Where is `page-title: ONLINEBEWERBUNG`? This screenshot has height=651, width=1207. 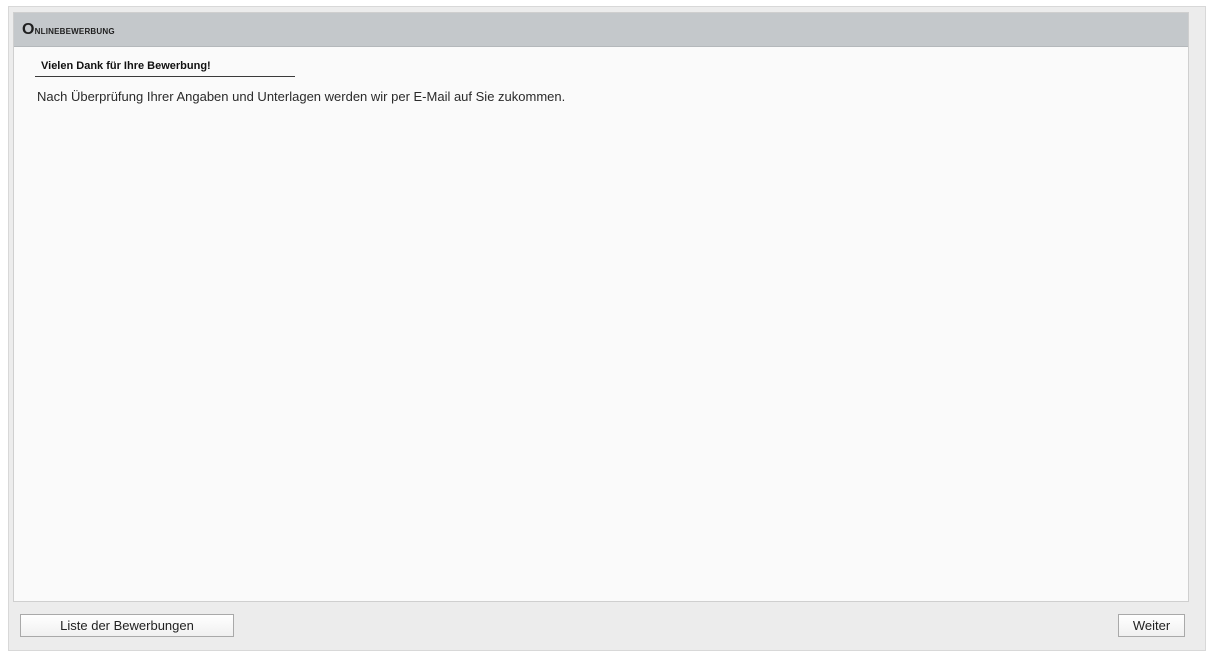 page-title: ONLINEBEWERBUNG is located at coordinates (68, 30).